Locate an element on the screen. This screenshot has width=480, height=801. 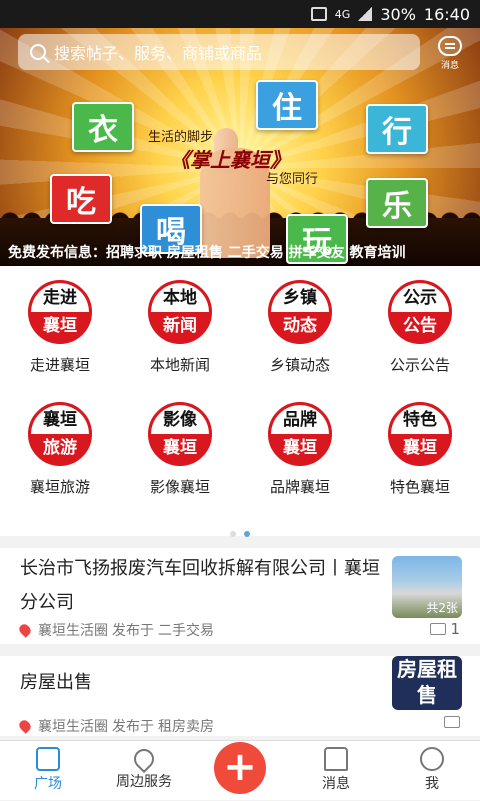
feed-item-meta: 襄垣生活圈 发布于 租房卖房 is located at coordinates (115, 726).